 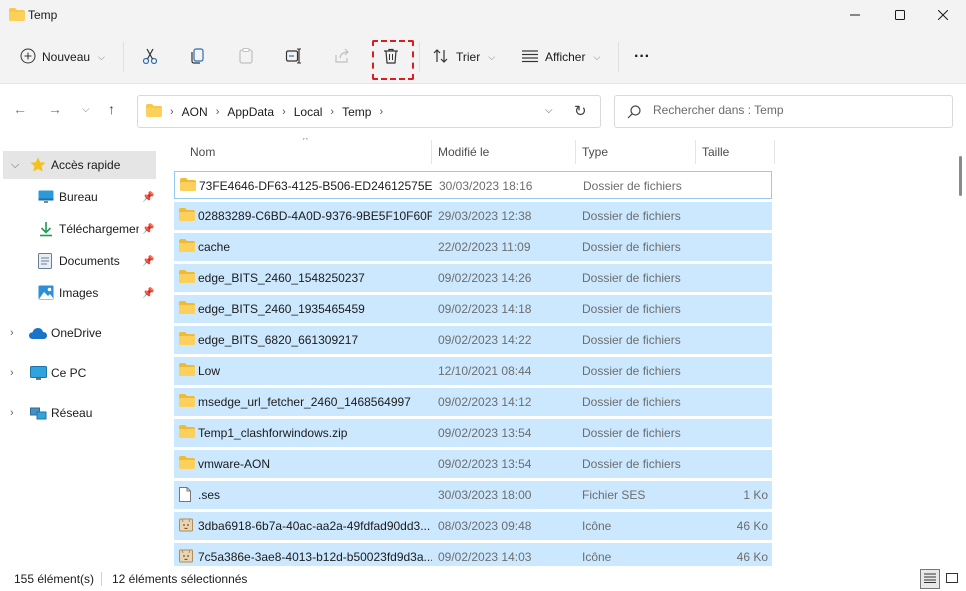 I want to click on file-modified-date: 09/02/2023 13:54, so click(x=485, y=433).